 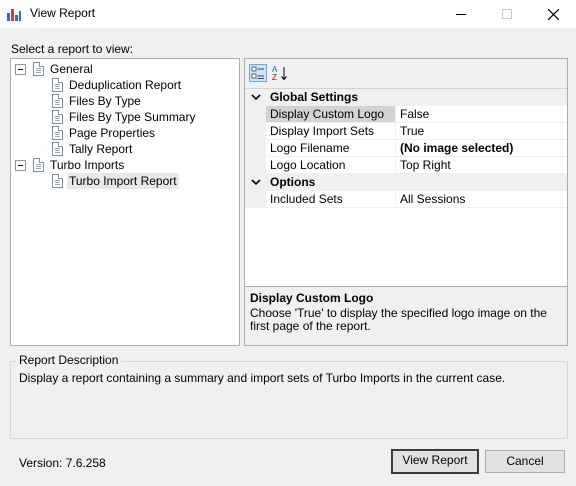 I want to click on property-value: Top Right, so click(x=424, y=165).